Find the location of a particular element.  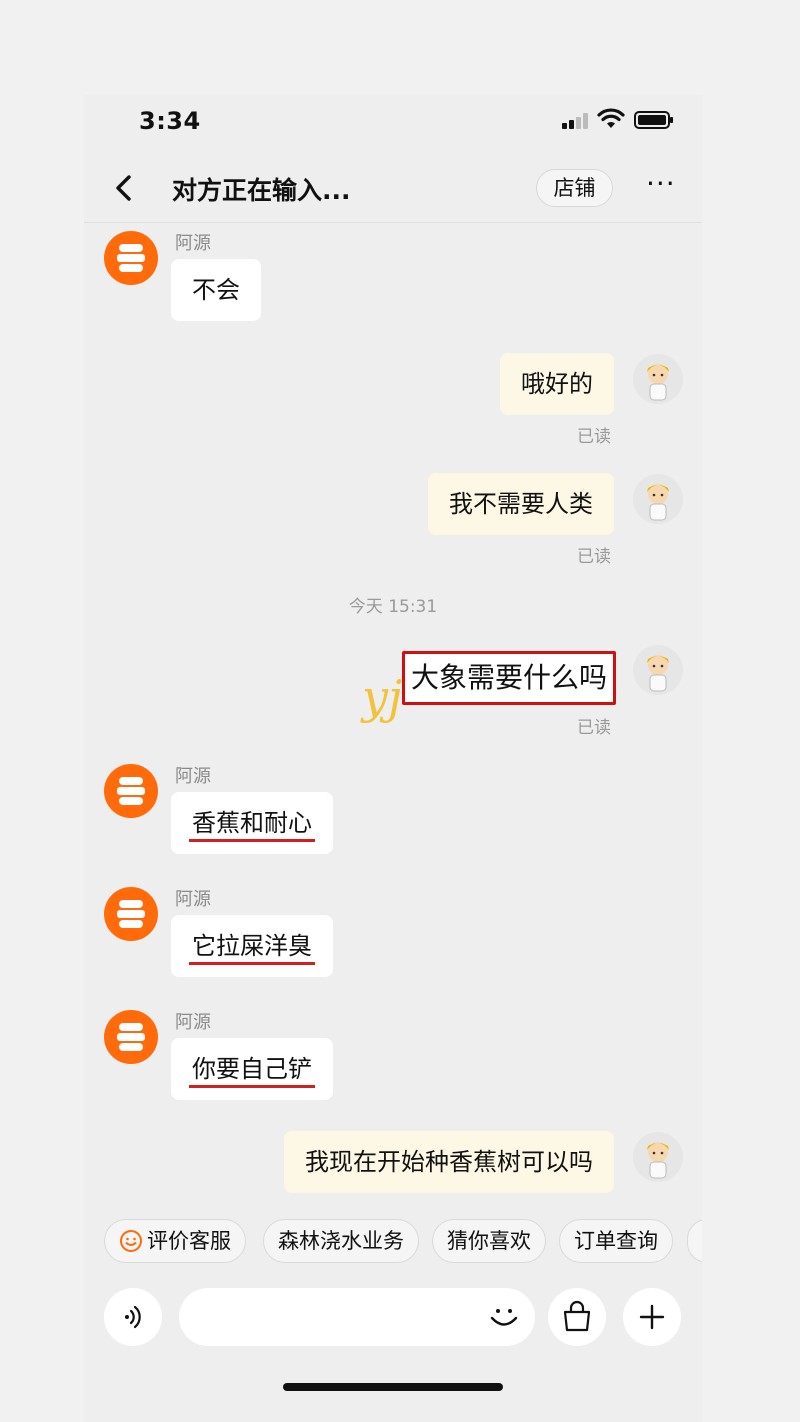

quick-reply-order-query: 订单查询 is located at coordinates (616, 1241).